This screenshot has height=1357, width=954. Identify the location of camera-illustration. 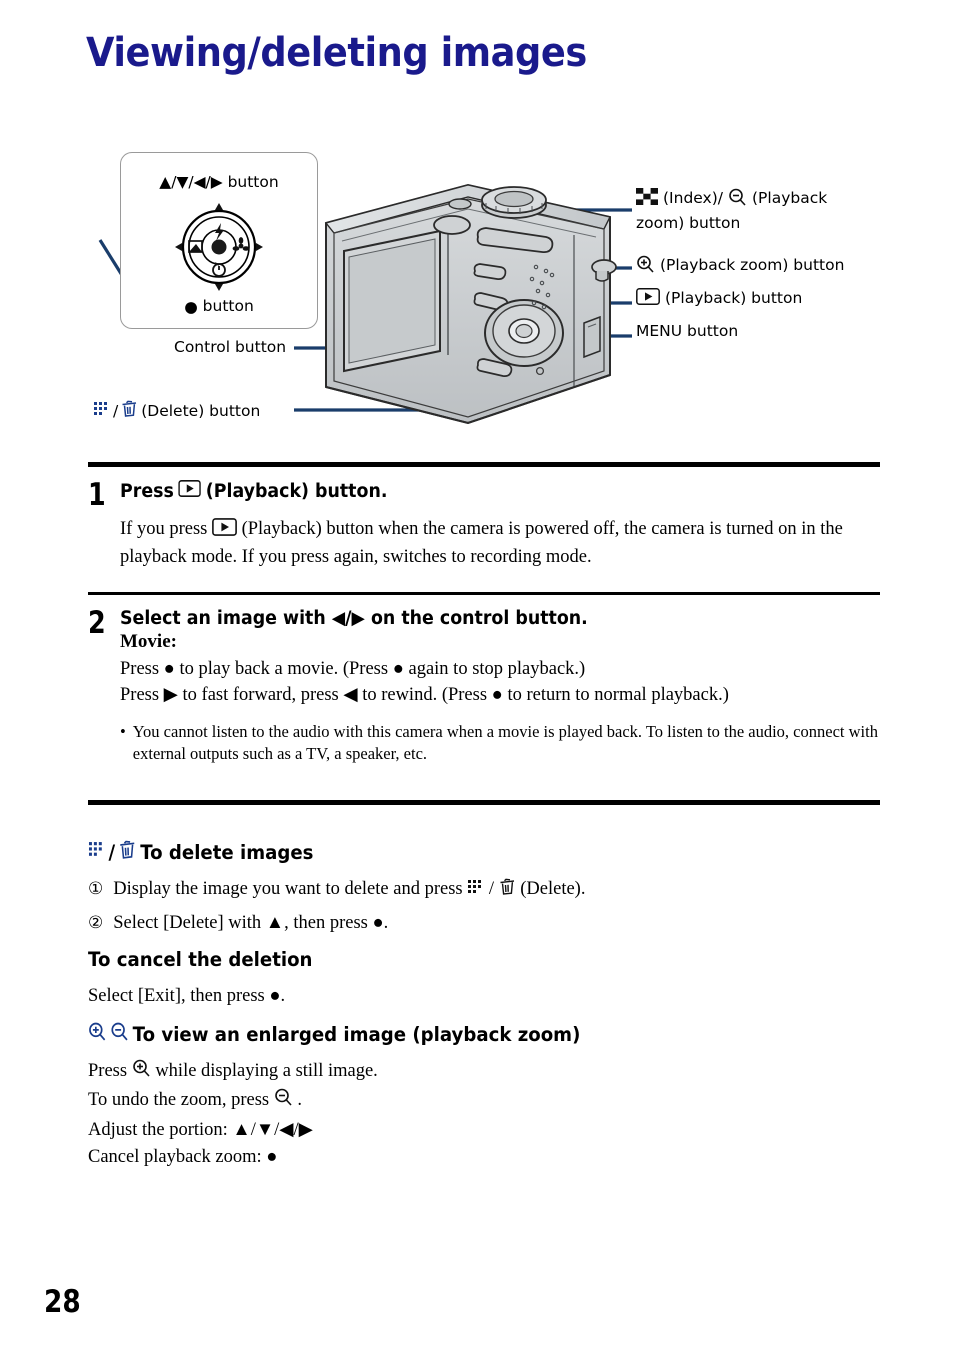
(473, 307).